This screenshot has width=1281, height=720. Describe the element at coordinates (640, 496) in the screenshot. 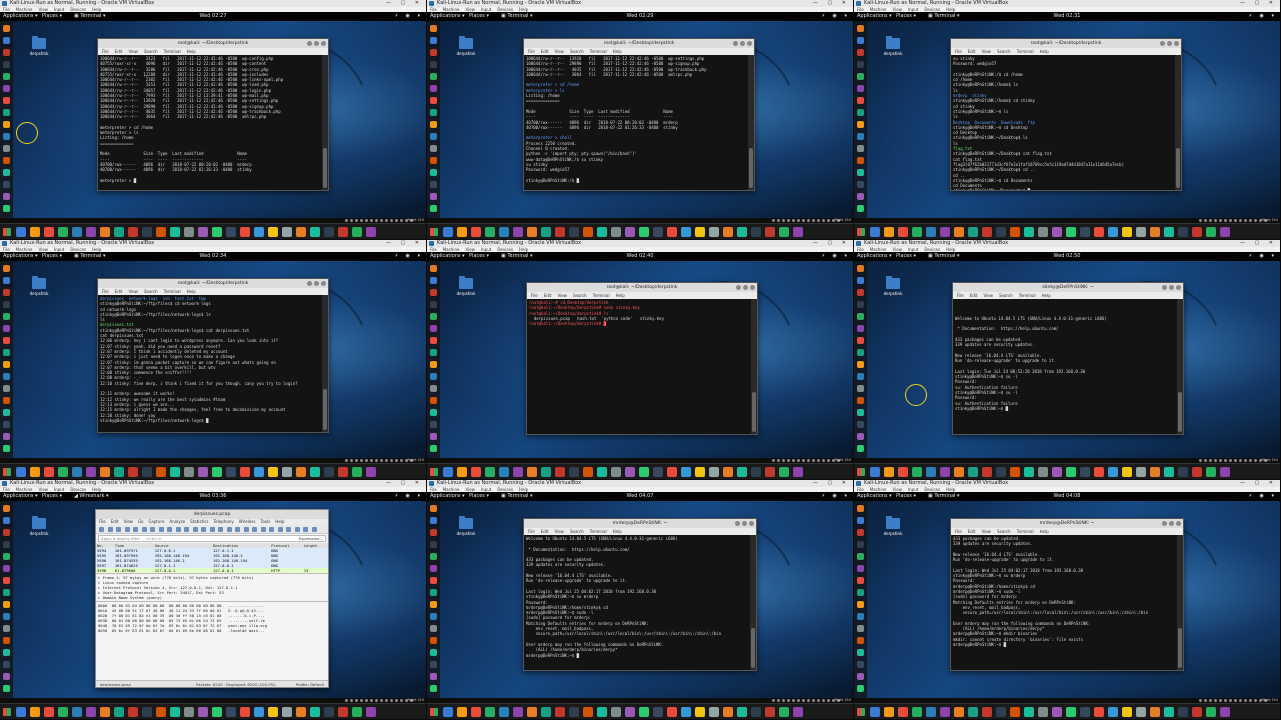

I see `clock: Wed 04:07` at that location.